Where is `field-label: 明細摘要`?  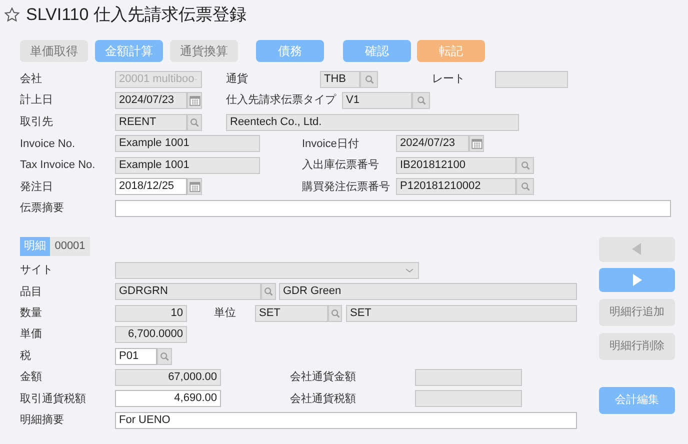 field-label: 明細摘要 is located at coordinates (42, 420).